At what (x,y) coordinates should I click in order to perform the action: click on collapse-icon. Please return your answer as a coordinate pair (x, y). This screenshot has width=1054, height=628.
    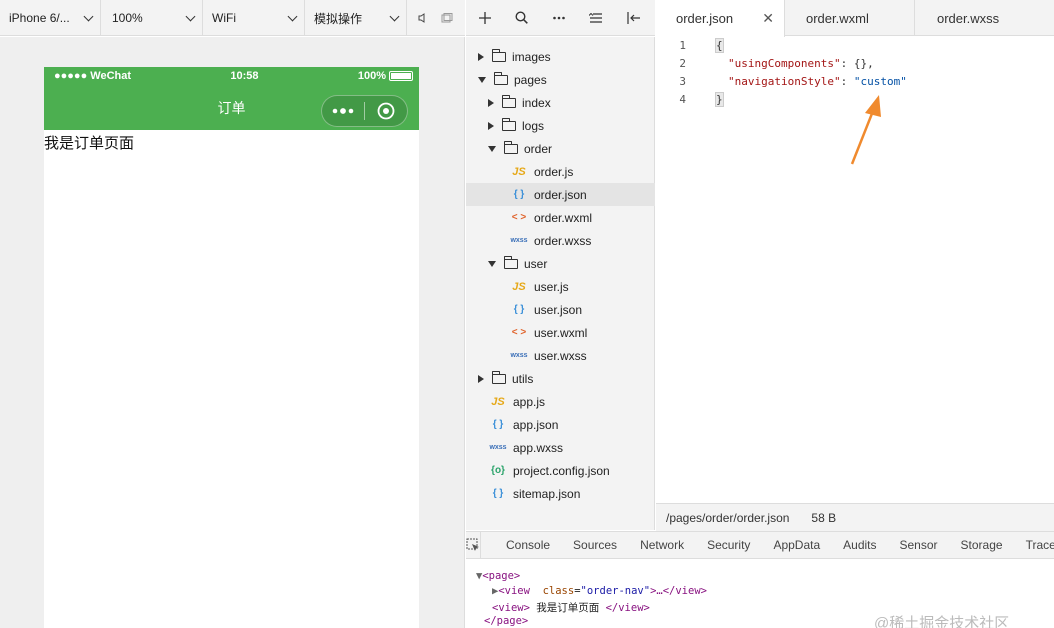
    Looking at the image, I should click on (632, 18).